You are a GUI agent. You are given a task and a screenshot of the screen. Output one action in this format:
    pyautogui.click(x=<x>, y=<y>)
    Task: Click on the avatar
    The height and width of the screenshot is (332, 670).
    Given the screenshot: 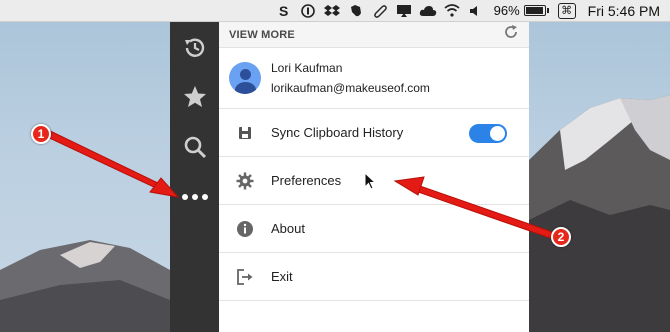 What is the action you would take?
    pyautogui.click(x=245, y=78)
    